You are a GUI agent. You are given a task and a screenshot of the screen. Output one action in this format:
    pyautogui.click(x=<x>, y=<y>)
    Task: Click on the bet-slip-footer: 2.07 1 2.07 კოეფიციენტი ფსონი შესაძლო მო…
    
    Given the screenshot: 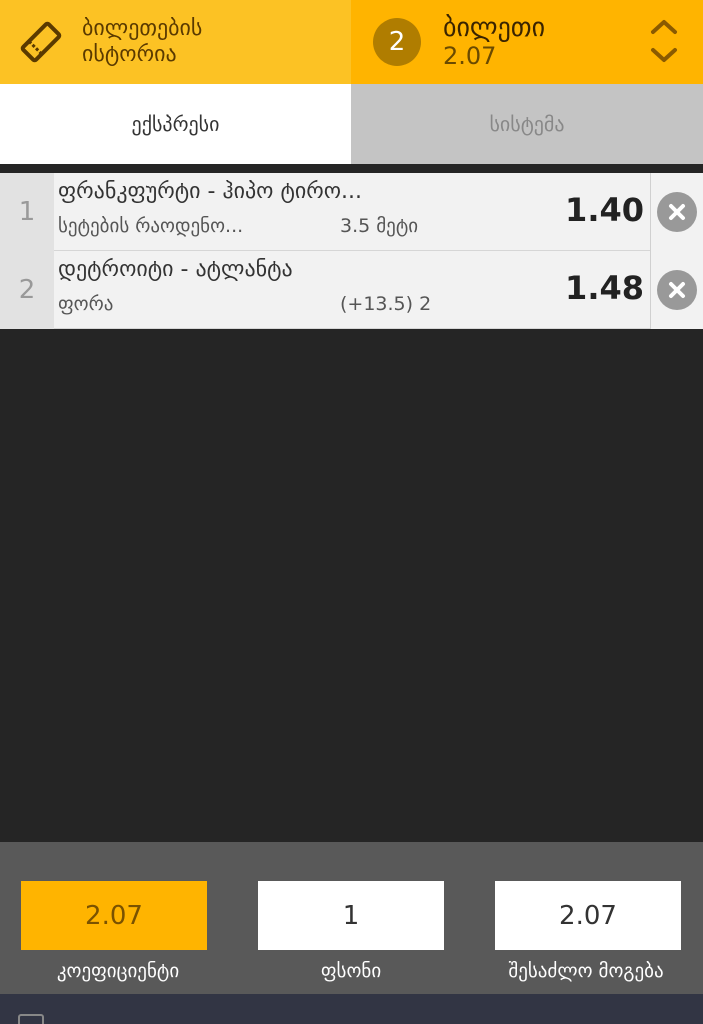 What is the action you would take?
    pyautogui.click(x=351, y=918)
    